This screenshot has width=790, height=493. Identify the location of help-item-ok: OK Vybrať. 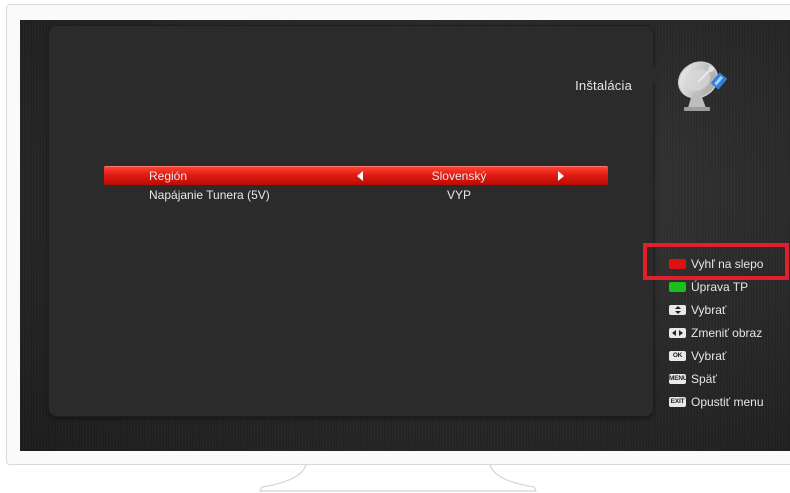
(729, 355).